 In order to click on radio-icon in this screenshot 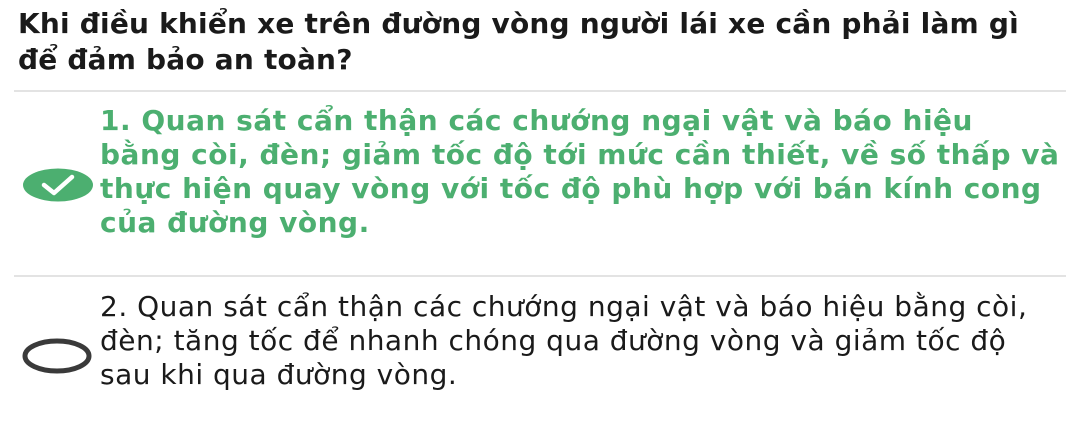, I will do `click(57, 356)`.